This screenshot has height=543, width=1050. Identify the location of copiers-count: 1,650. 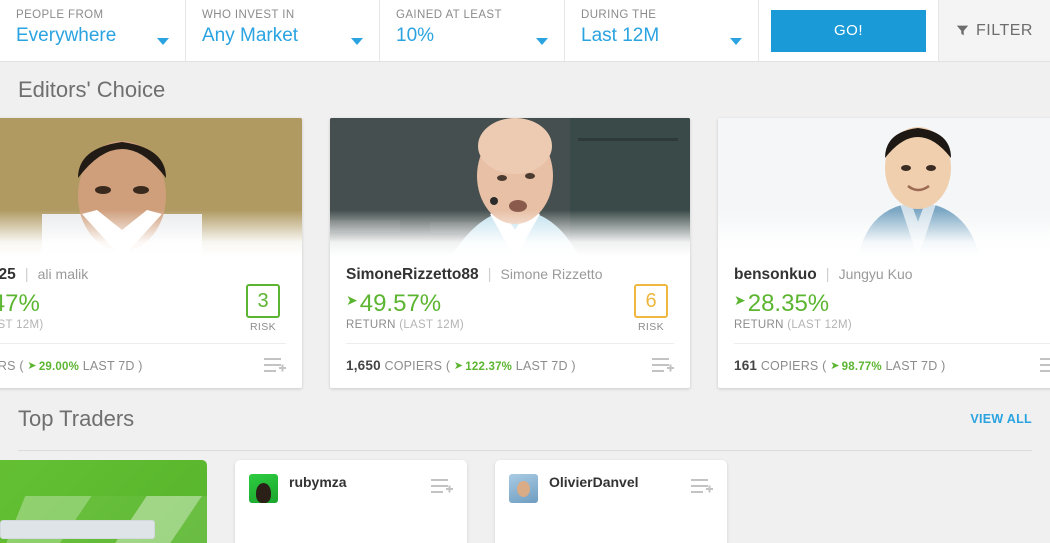
(363, 366).